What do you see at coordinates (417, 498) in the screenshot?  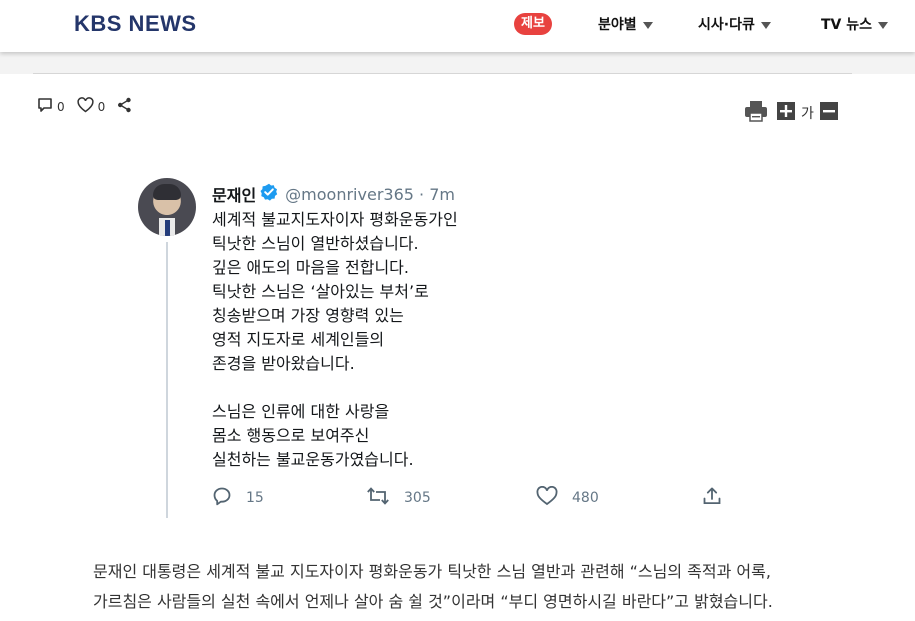 I see `retweet-count: 305` at bounding box center [417, 498].